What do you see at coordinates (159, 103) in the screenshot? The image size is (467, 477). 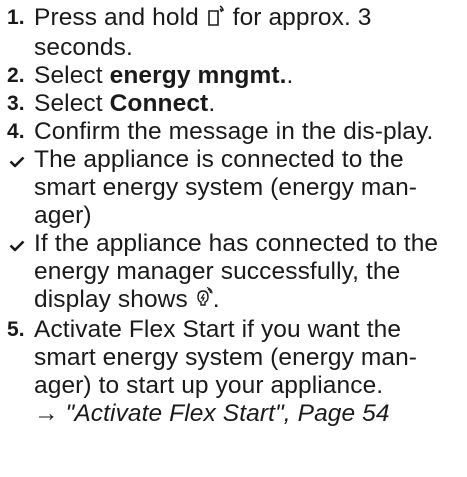 I see `menu-item-name: Connect` at bounding box center [159, 103].